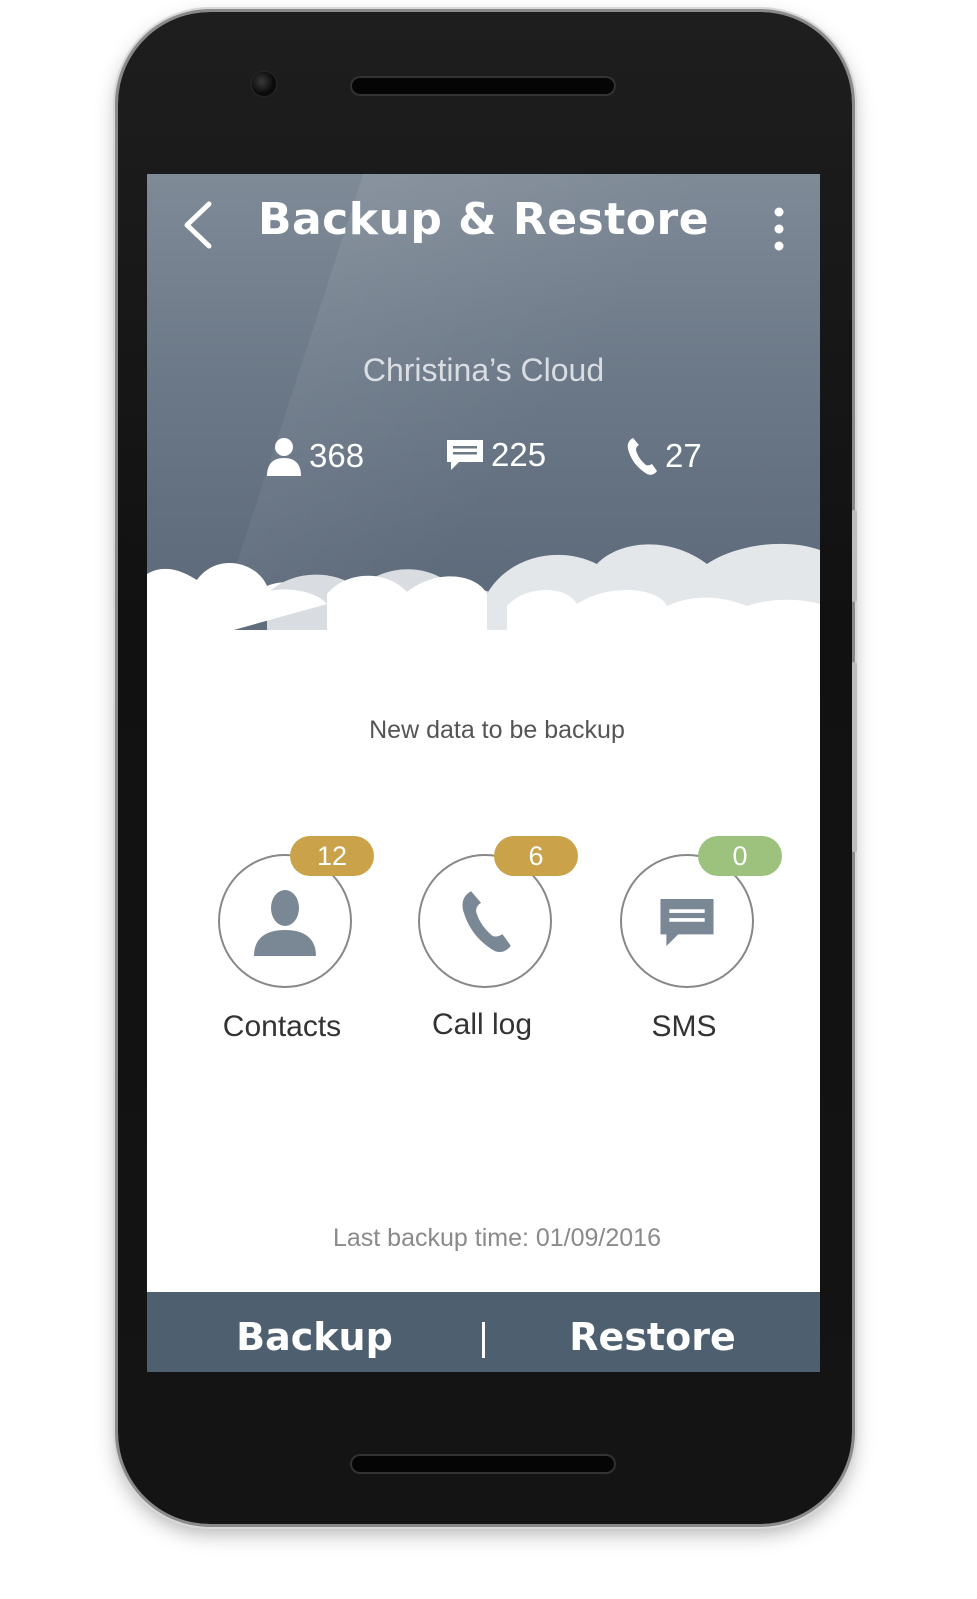 This screenshot has height=1599, width=977. I want to click on bottom-speaker, so click(483, 1464).